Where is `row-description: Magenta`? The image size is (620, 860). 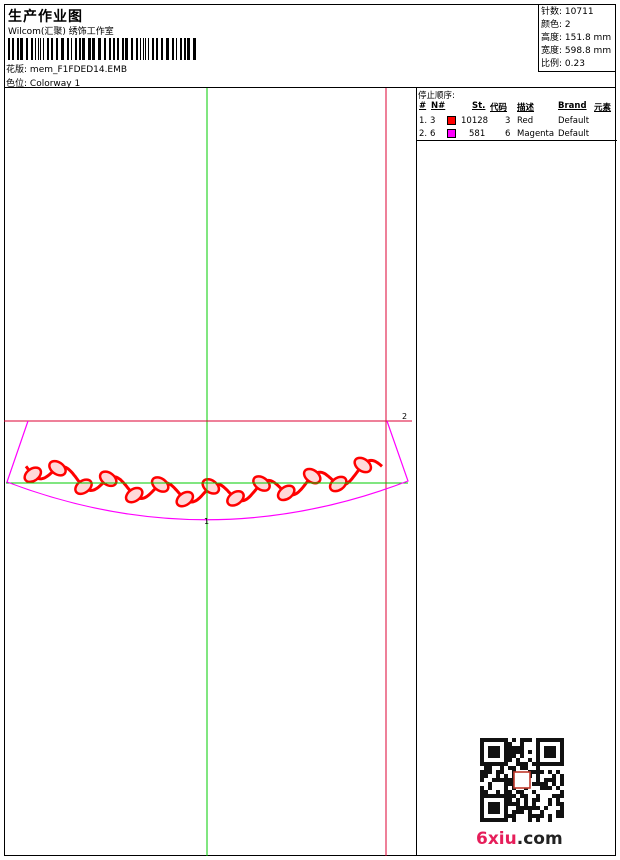
row-description: Magenta is located at coordinates (536, 134).